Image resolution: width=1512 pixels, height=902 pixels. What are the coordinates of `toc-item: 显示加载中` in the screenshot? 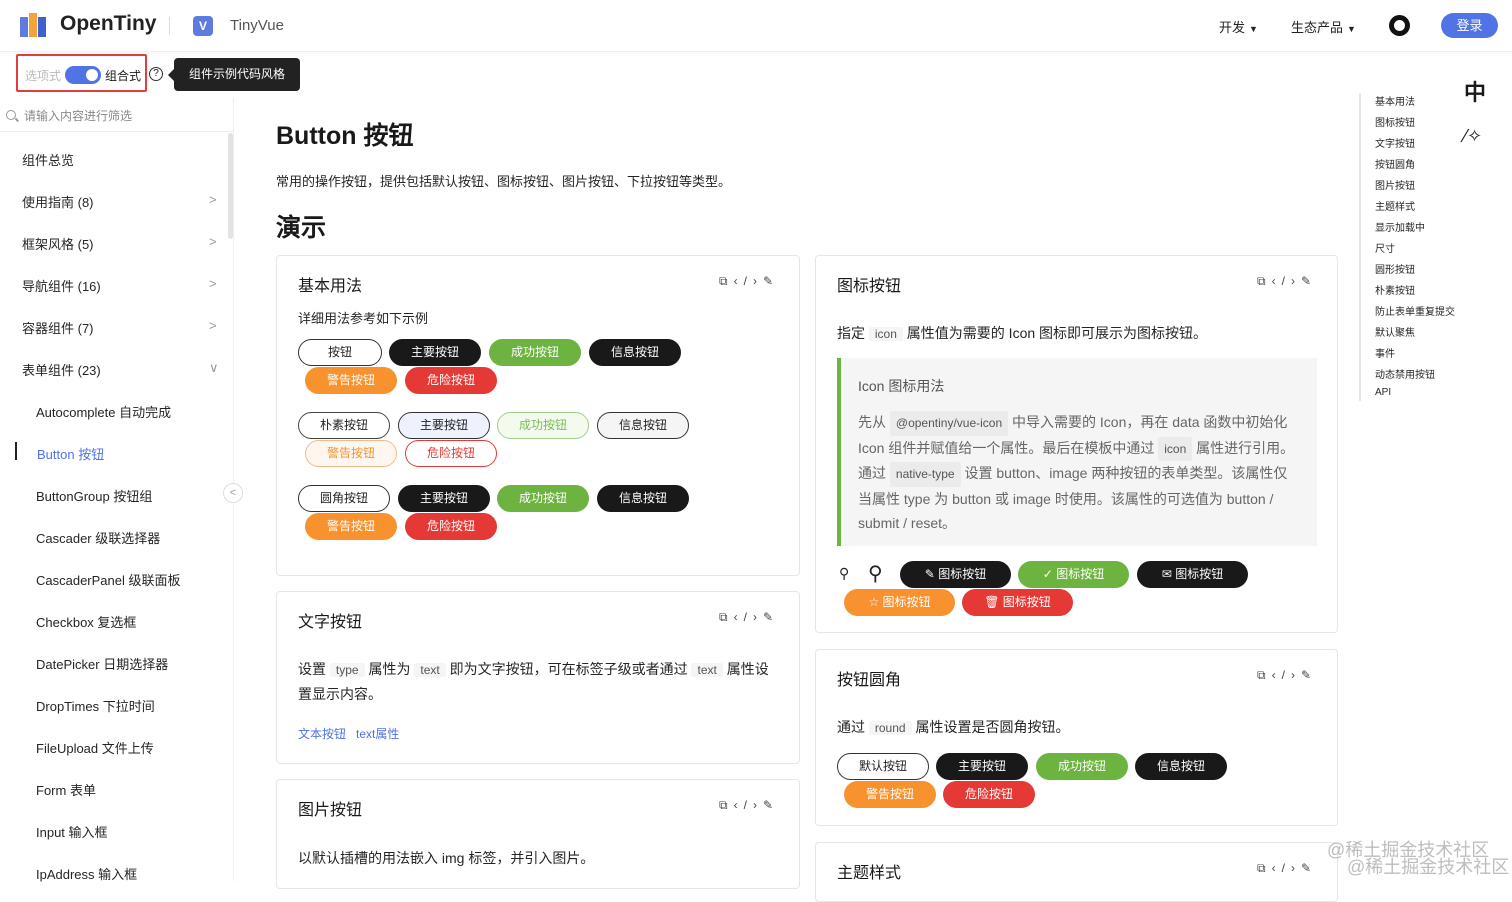 It's located at (1400, 226).